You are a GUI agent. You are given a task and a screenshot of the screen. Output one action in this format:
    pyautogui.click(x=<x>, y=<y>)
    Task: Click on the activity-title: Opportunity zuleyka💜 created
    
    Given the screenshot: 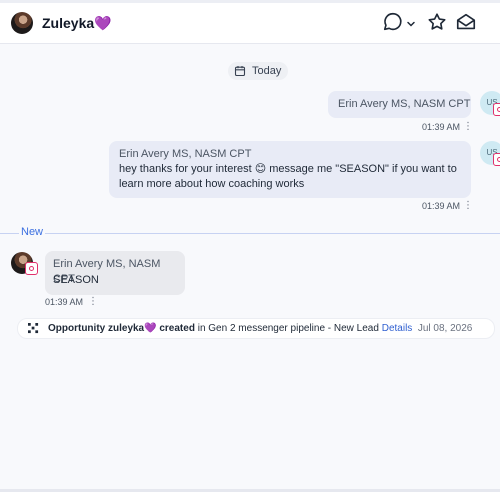 What is the action you would take?
    pyautogui.click(x=121, y=328)
    